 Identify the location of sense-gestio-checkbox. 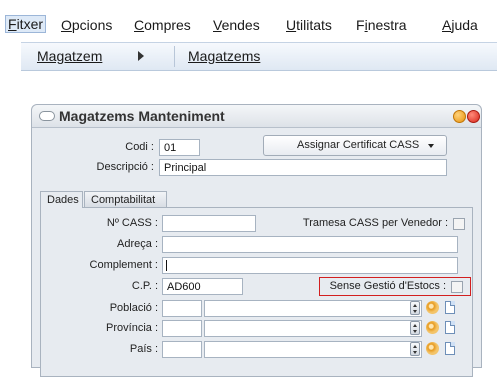
(457, 287).